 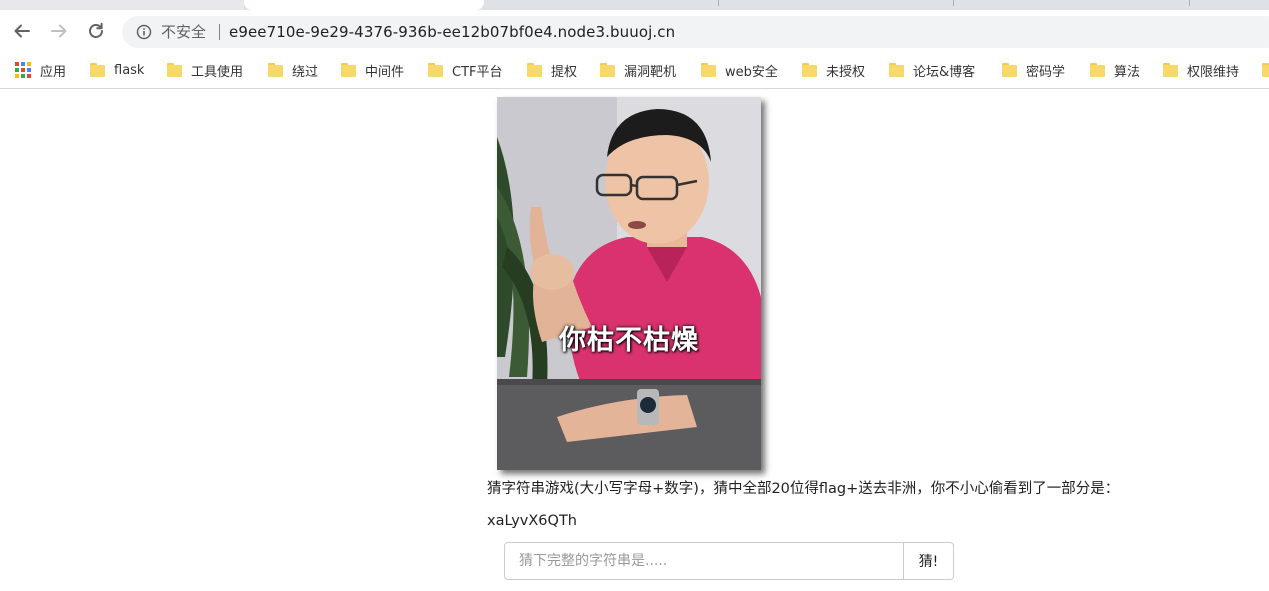 I want to click on bookmark-folder: 绕过, so click(x=293, y=70).